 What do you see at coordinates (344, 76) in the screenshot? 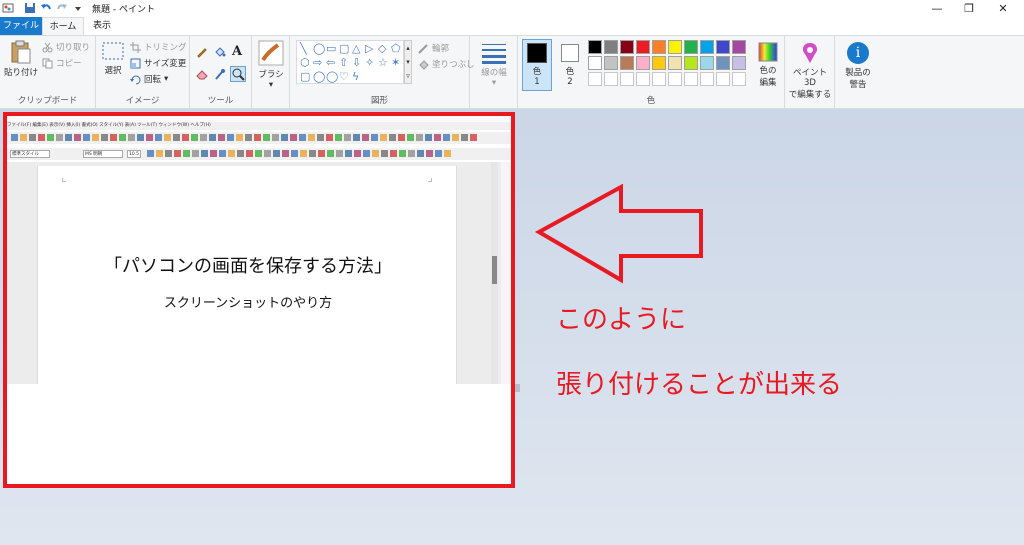
I see `shape-option: ♡` at bounding box center [344, 76].